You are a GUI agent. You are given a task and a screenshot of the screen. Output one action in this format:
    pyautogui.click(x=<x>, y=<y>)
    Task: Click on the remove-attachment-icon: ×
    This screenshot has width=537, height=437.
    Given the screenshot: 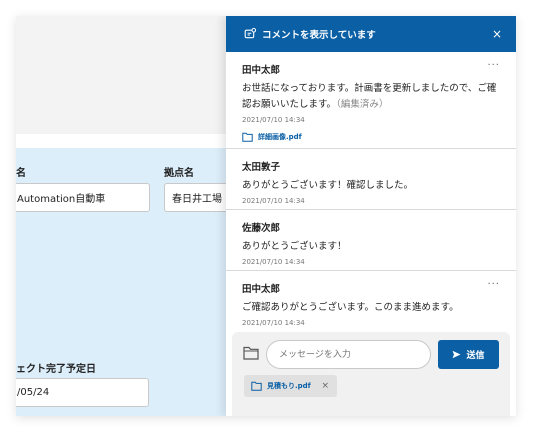 What is the action you would take?
    pyautogui.click(x=325, y=386)
    